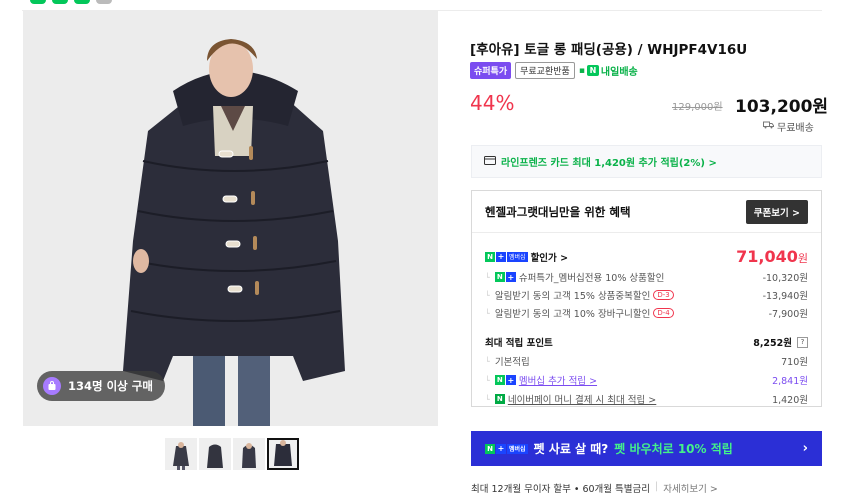 Image resolution: width=849 pixels, height=504 pixels. I want to click on purchase-count-text: 134명 이상 구매, so click(110, 386).